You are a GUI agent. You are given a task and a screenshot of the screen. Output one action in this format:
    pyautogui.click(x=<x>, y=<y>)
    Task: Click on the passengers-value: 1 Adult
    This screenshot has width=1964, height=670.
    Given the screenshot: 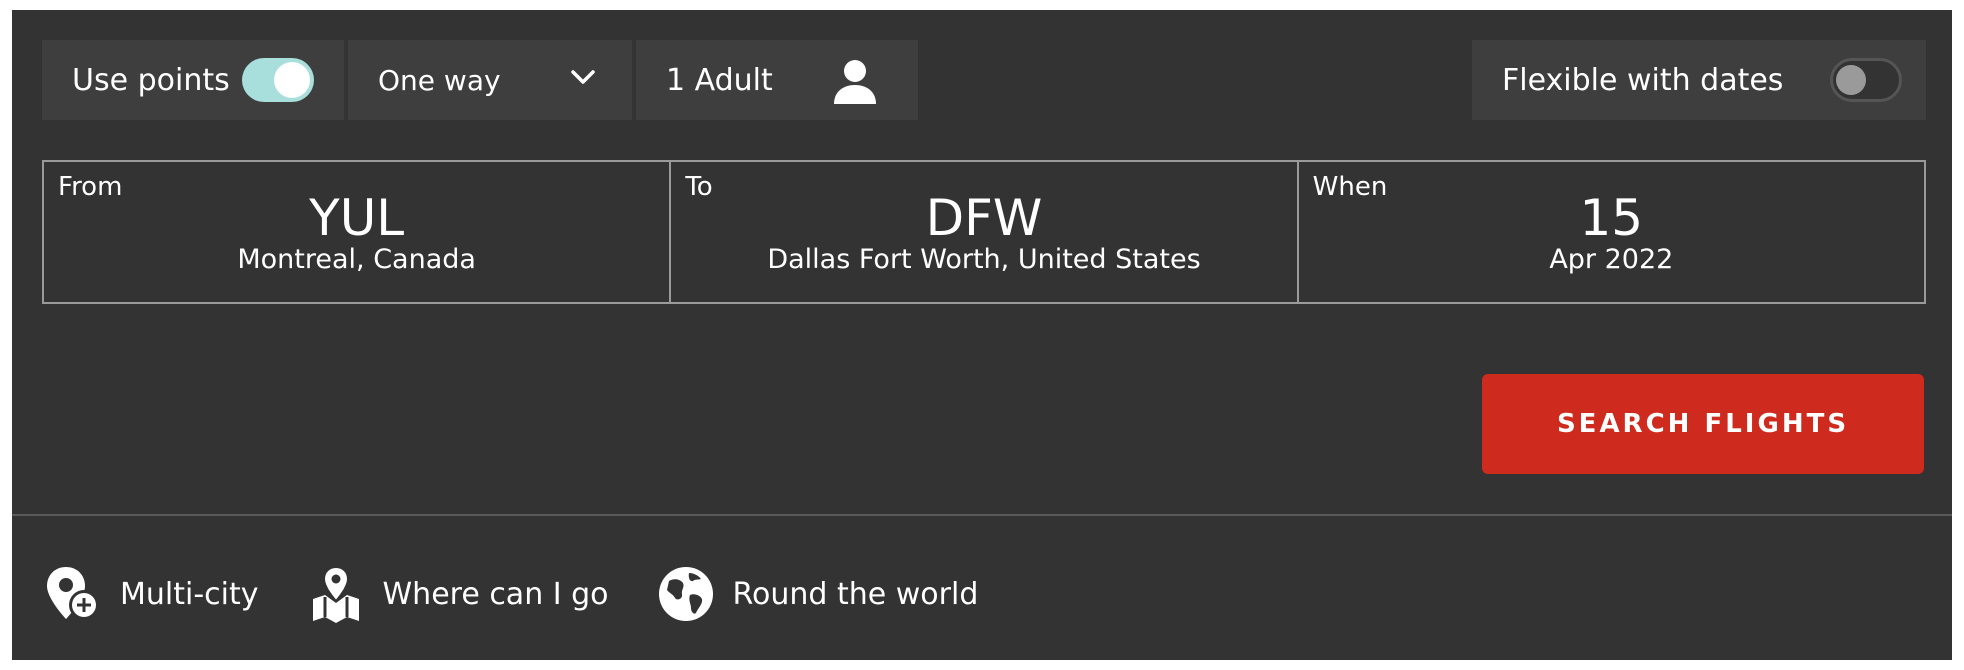 What is the action you would take?
    pyautogui.click(x=719, y=80)
    